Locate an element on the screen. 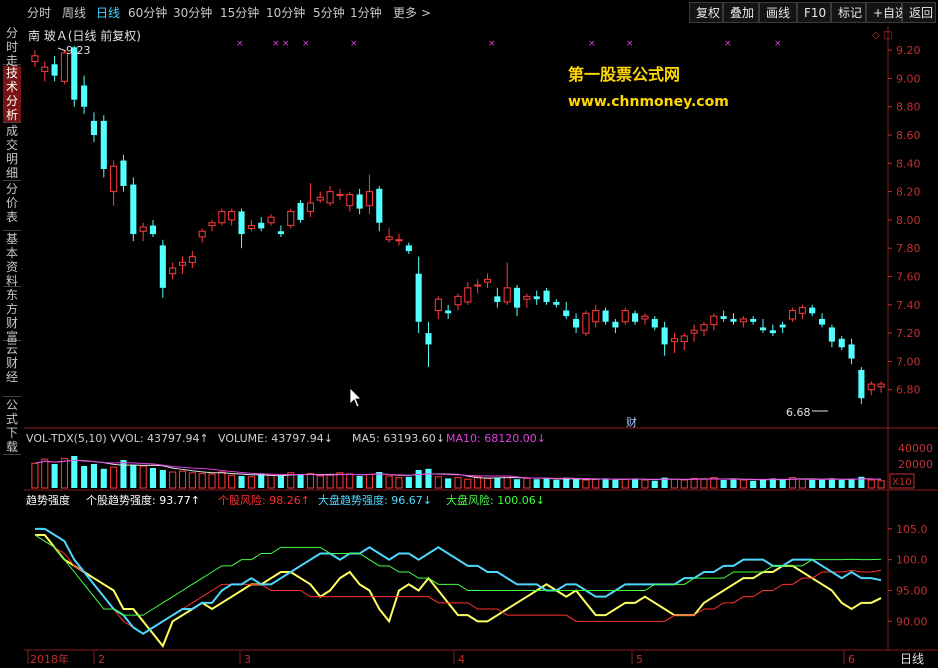 The width and height of the screenshot is (938, 668). period-tab-9: 更多 > is located at coordinates (412, 12).